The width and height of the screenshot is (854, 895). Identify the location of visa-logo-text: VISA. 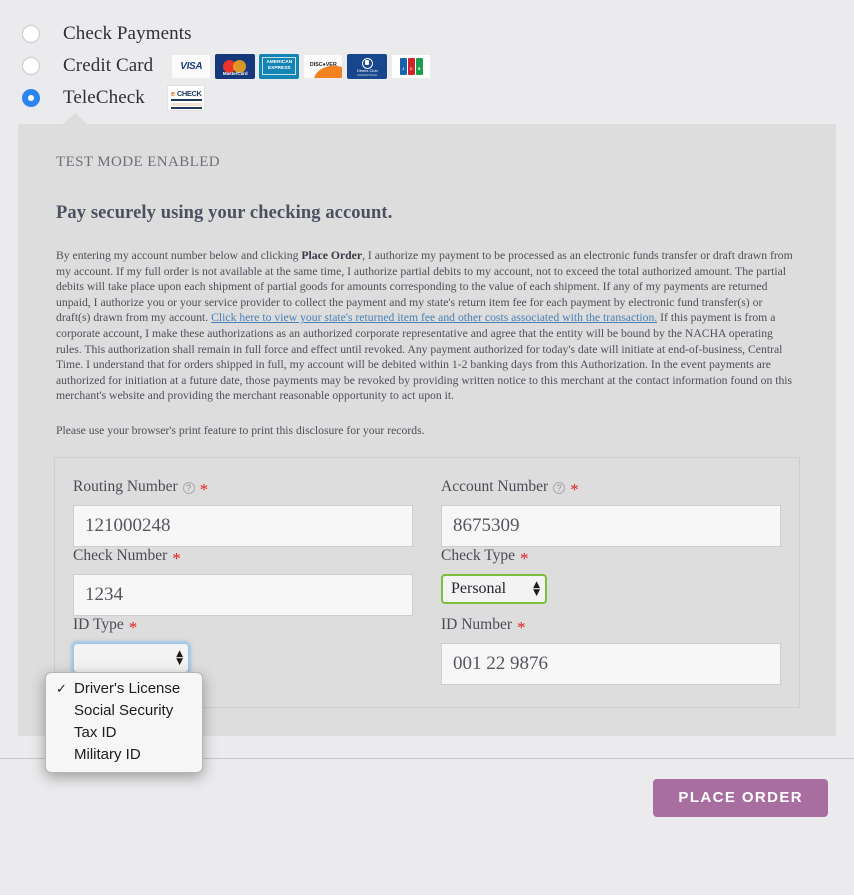
(191, 66).